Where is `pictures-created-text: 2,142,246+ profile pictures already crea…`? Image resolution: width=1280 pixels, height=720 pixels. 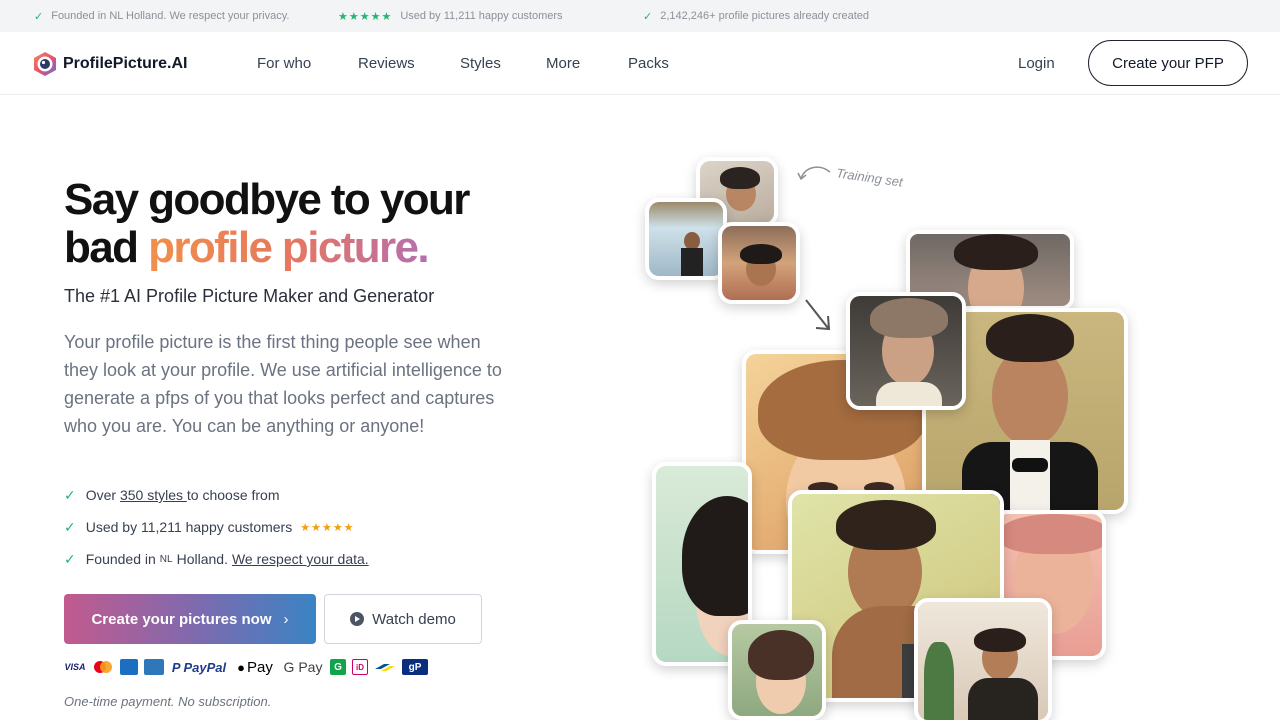 pictures-created-text: 2,142,246+ profile pictures already crea… is located at coordinates (765, 16).